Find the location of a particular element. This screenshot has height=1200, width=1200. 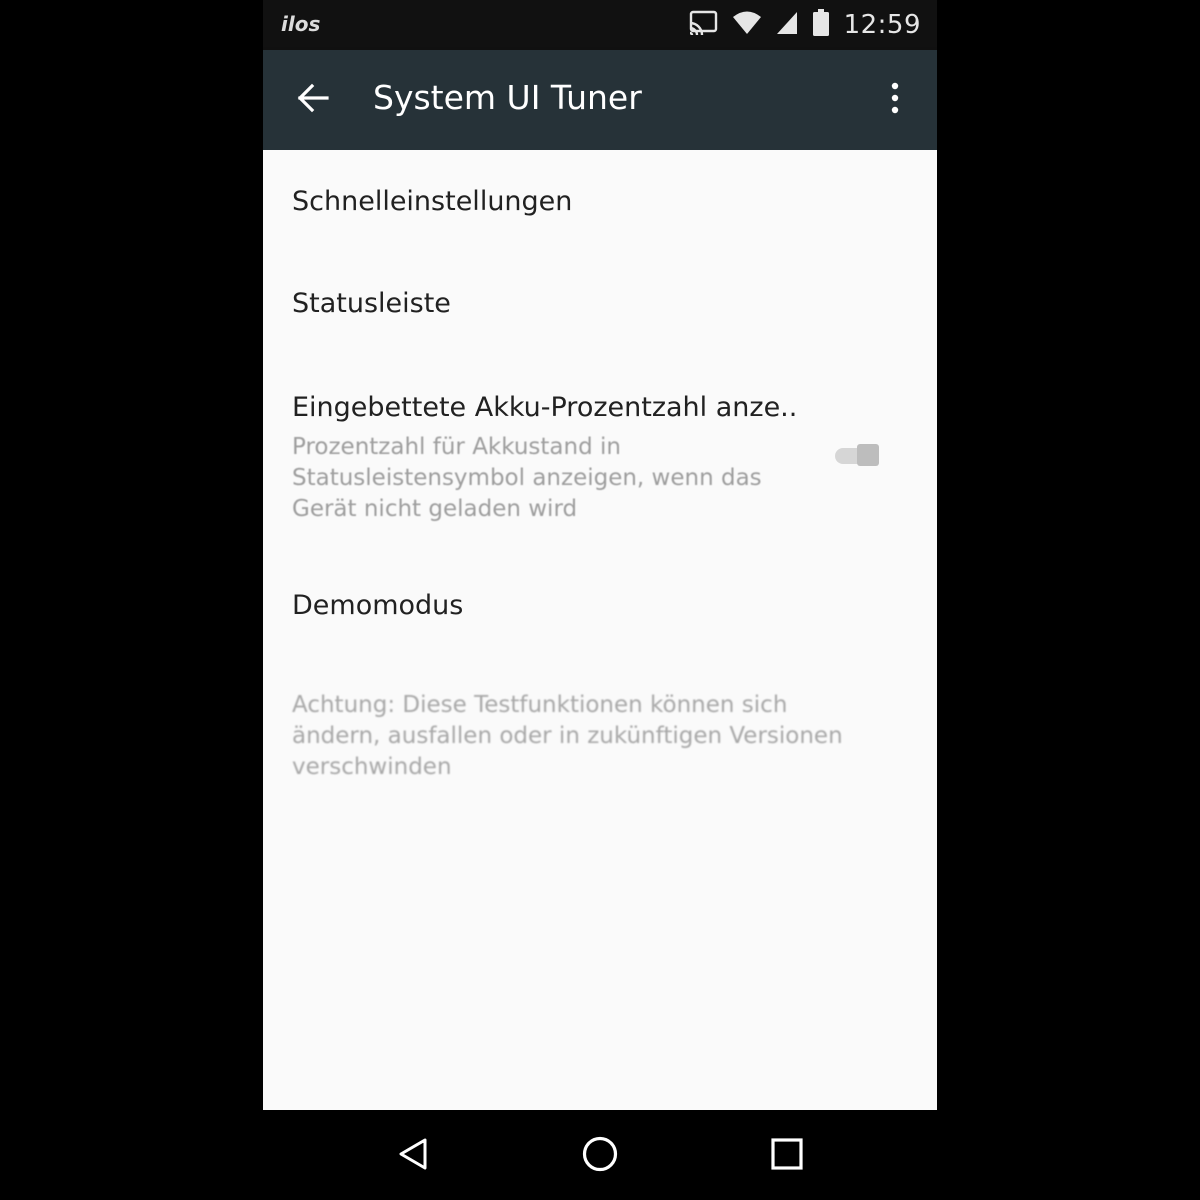

cast-icon is located at coordinates (703, 25).